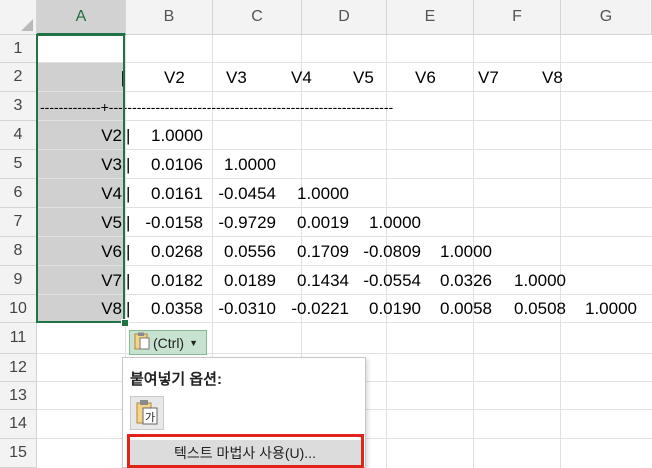  I want to click on header-label-v8: V8, so click(552, 78).